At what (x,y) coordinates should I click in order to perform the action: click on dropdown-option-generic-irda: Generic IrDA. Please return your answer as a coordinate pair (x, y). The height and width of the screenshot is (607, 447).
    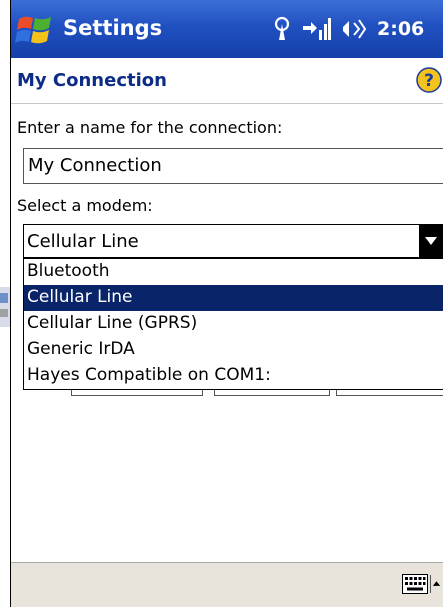
    Looking at the image, I should click on (233, 350).